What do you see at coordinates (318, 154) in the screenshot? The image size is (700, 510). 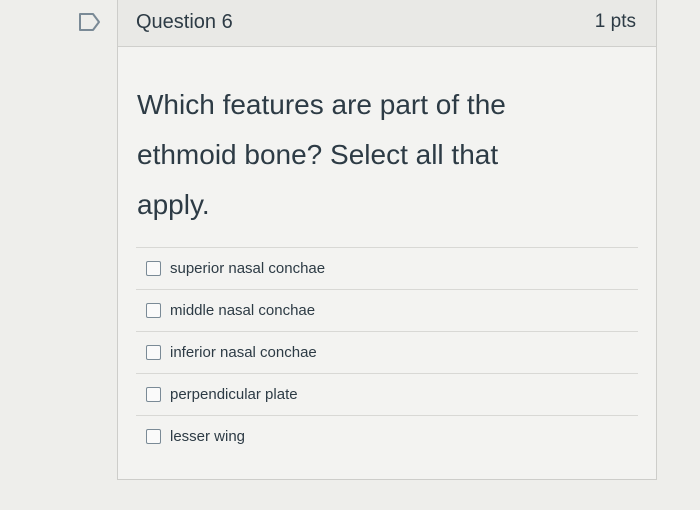 I see `question-prompt-line: ethmoid bone? Select all that` at bounding box center [318, 154].